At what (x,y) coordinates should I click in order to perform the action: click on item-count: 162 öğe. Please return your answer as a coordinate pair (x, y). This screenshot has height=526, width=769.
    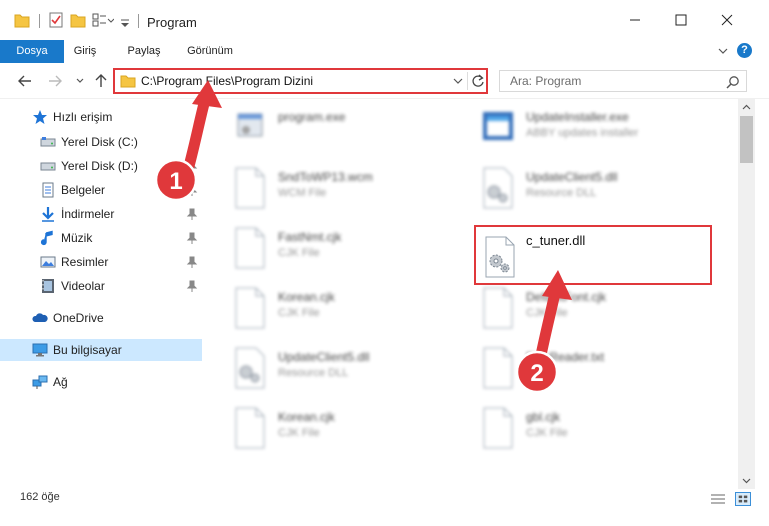
    Looking at the image, I should click on (40, 497).